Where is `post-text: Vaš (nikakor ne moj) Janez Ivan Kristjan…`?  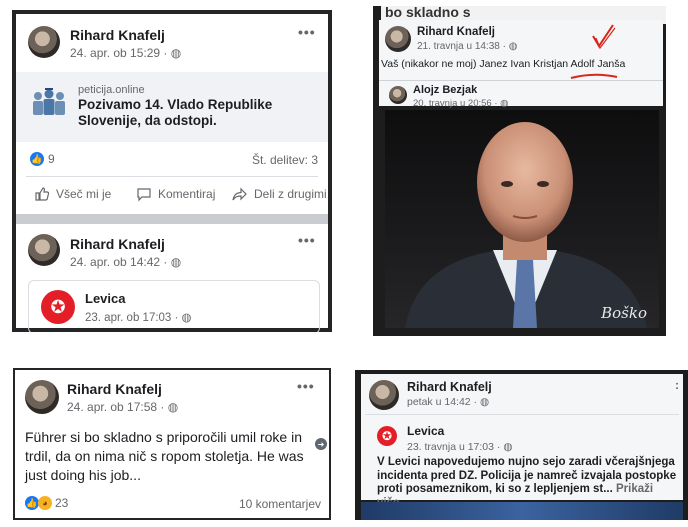 post-text: Vaš (nikakor ne moj) Janez Ivan Kristjan… is located at coordinates (503, 64).